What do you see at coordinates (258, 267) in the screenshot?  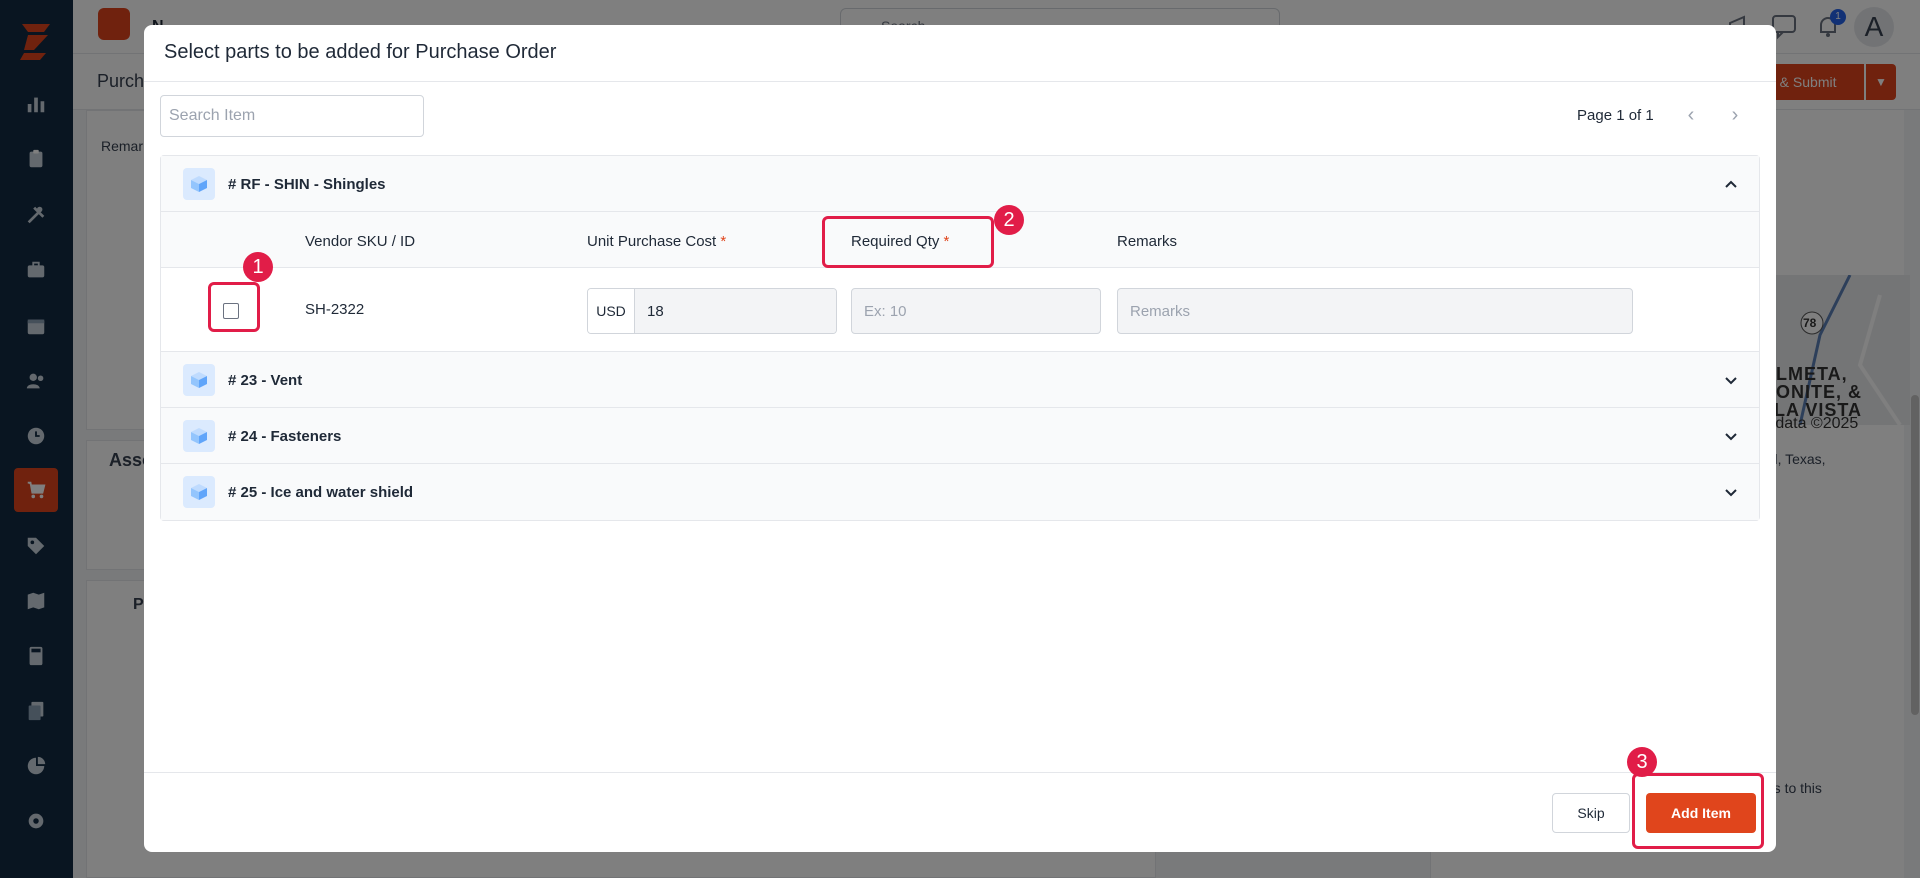 I see `step-badge-1: 1` at bounding box center [258, 267].